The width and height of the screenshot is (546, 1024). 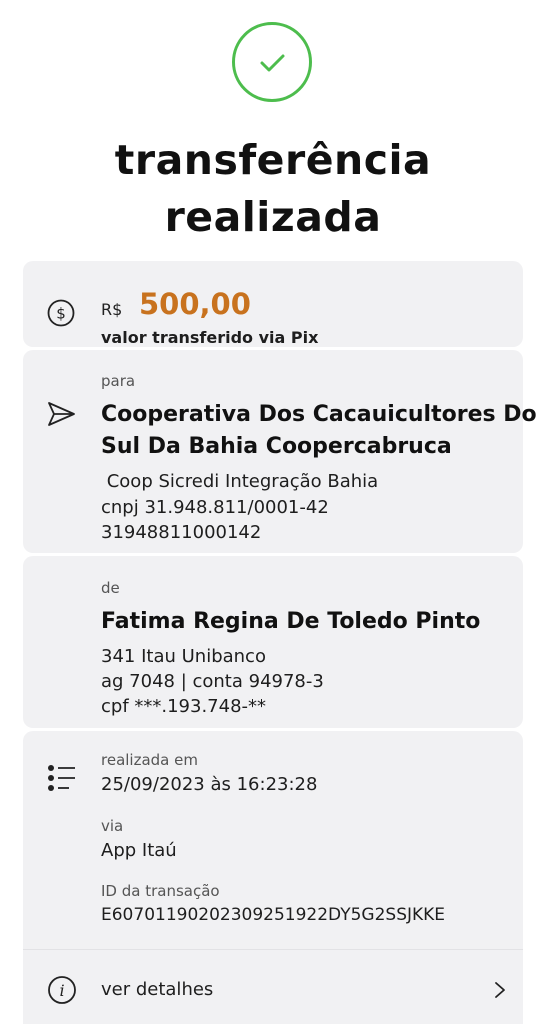 I want to click on details-label: ver detalhes, so click(x=157, y=989).